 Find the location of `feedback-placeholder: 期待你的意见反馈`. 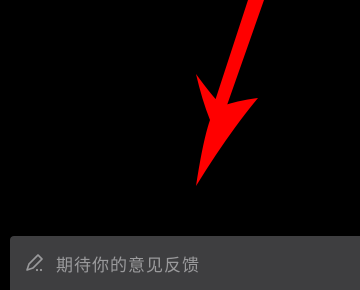

feedback-placeholder: 期待你的意见反馈 is located at coordinates (128, 265).